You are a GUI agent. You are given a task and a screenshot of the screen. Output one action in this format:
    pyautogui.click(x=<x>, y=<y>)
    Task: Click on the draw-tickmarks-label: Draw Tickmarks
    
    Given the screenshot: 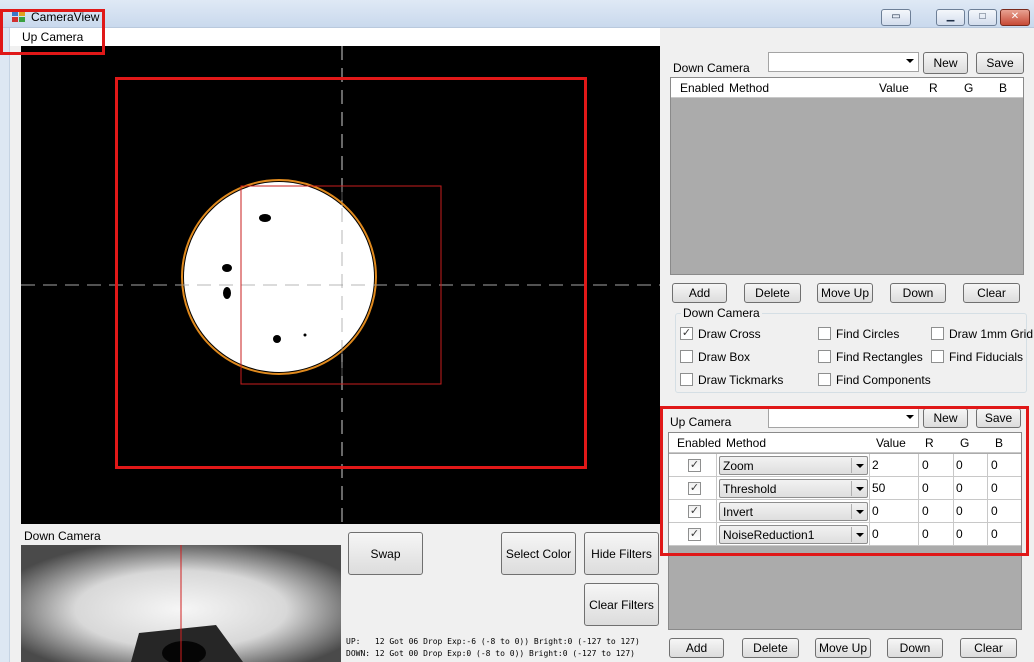 What is the action you would take?
    pyautogui.click(x=741, y=380)
    